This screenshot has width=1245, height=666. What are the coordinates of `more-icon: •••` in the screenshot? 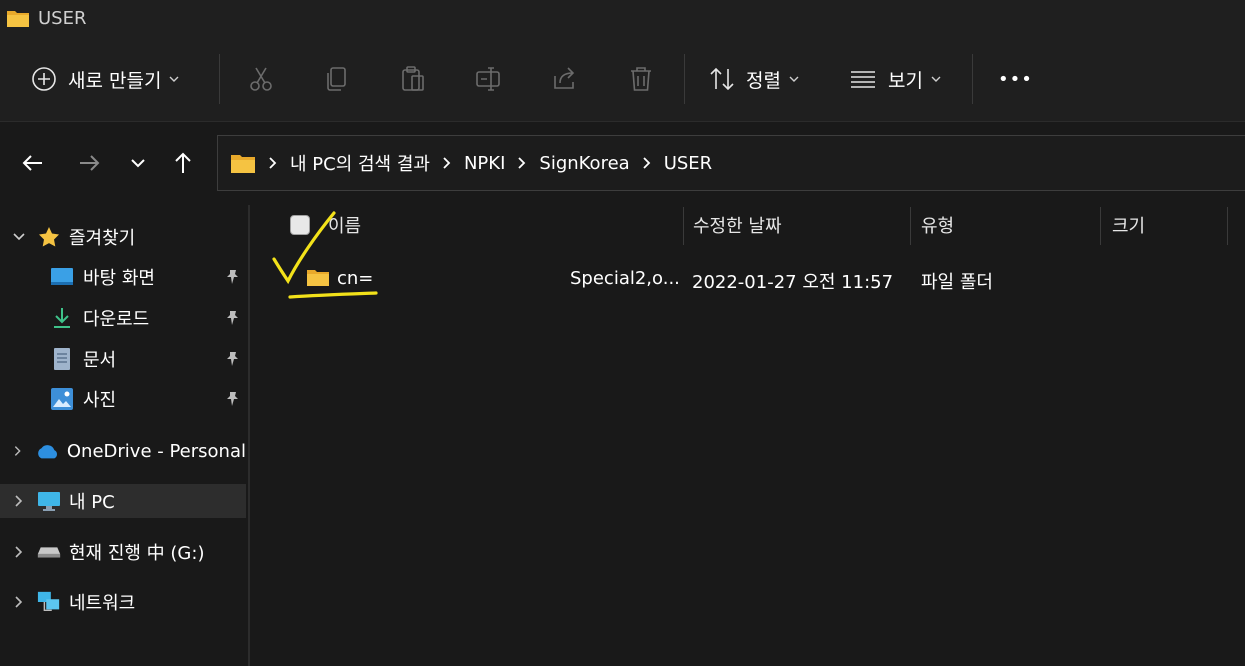 It's located at (1015, 79).